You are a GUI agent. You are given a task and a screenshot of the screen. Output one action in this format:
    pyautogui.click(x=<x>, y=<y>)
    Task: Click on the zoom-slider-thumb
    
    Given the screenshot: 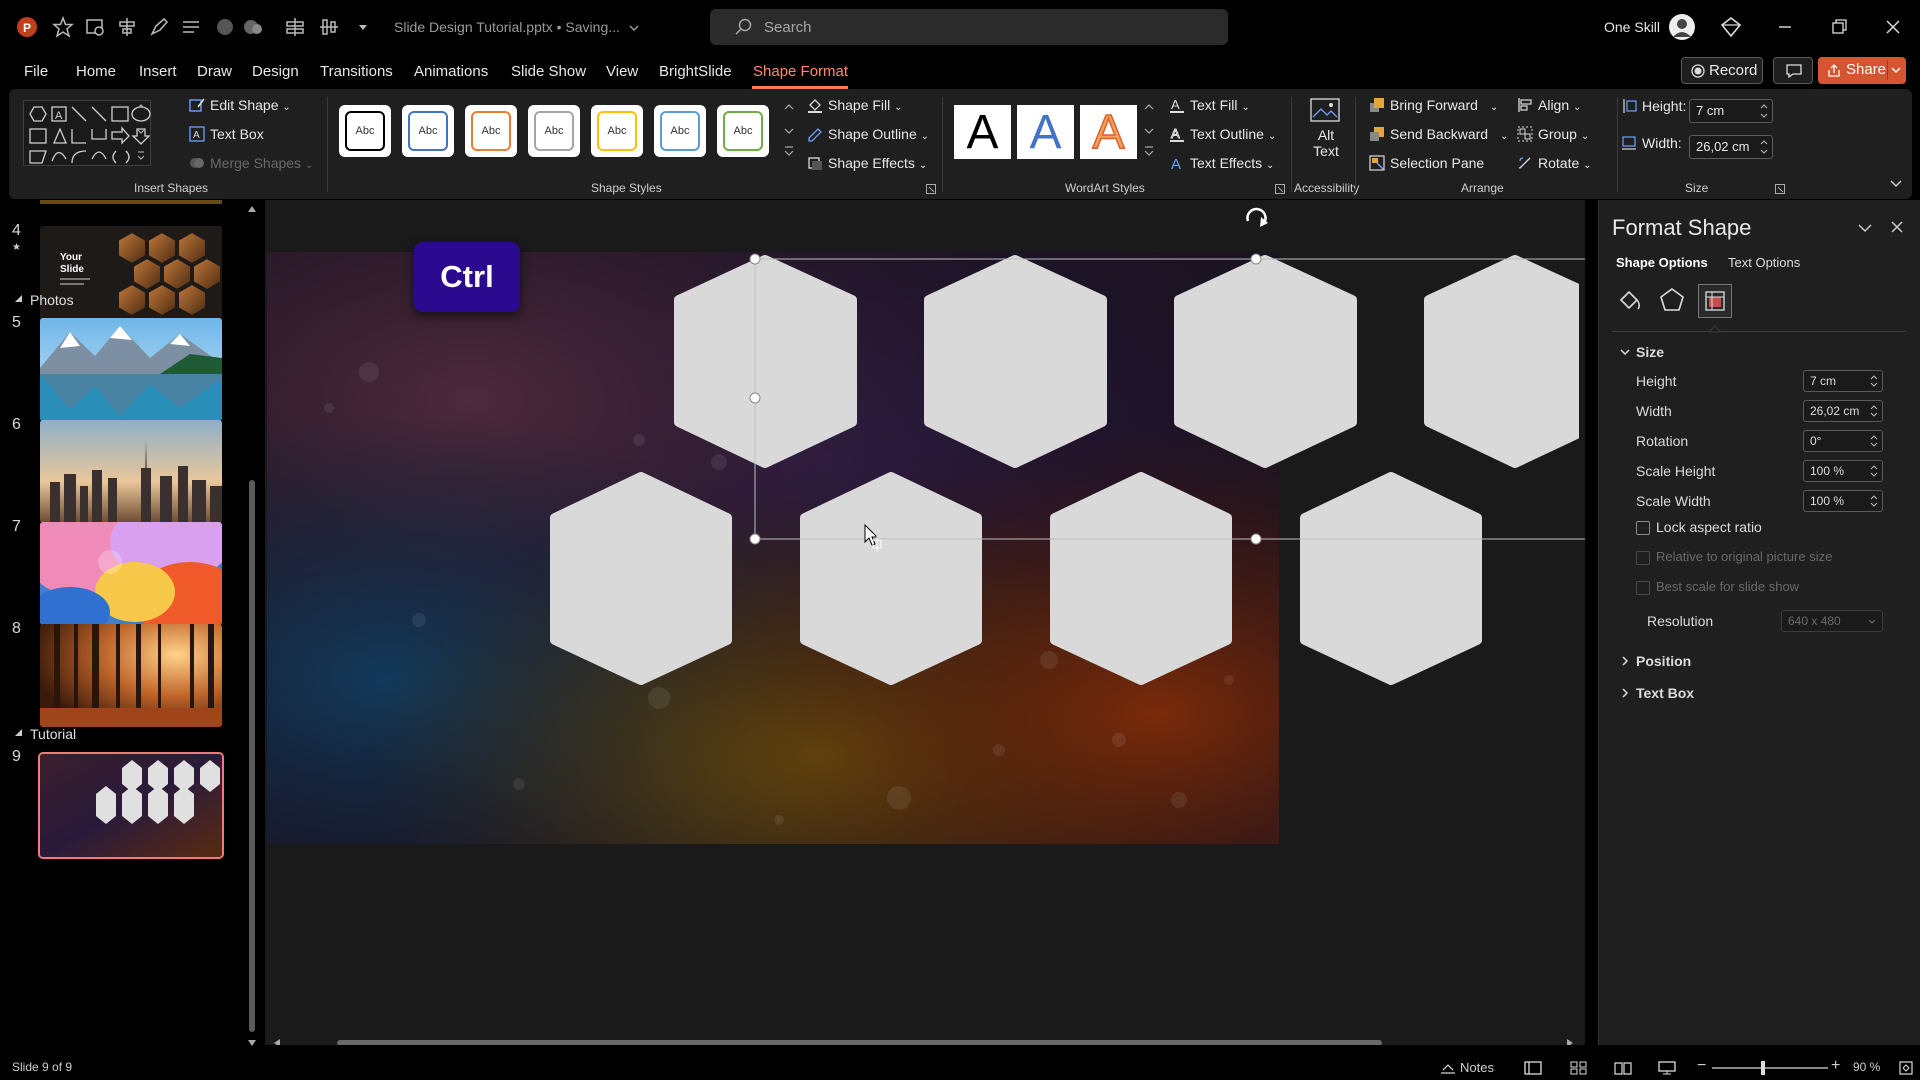 What is the action you would take?
    pyautogui.click(x=1763, y=1068)
    